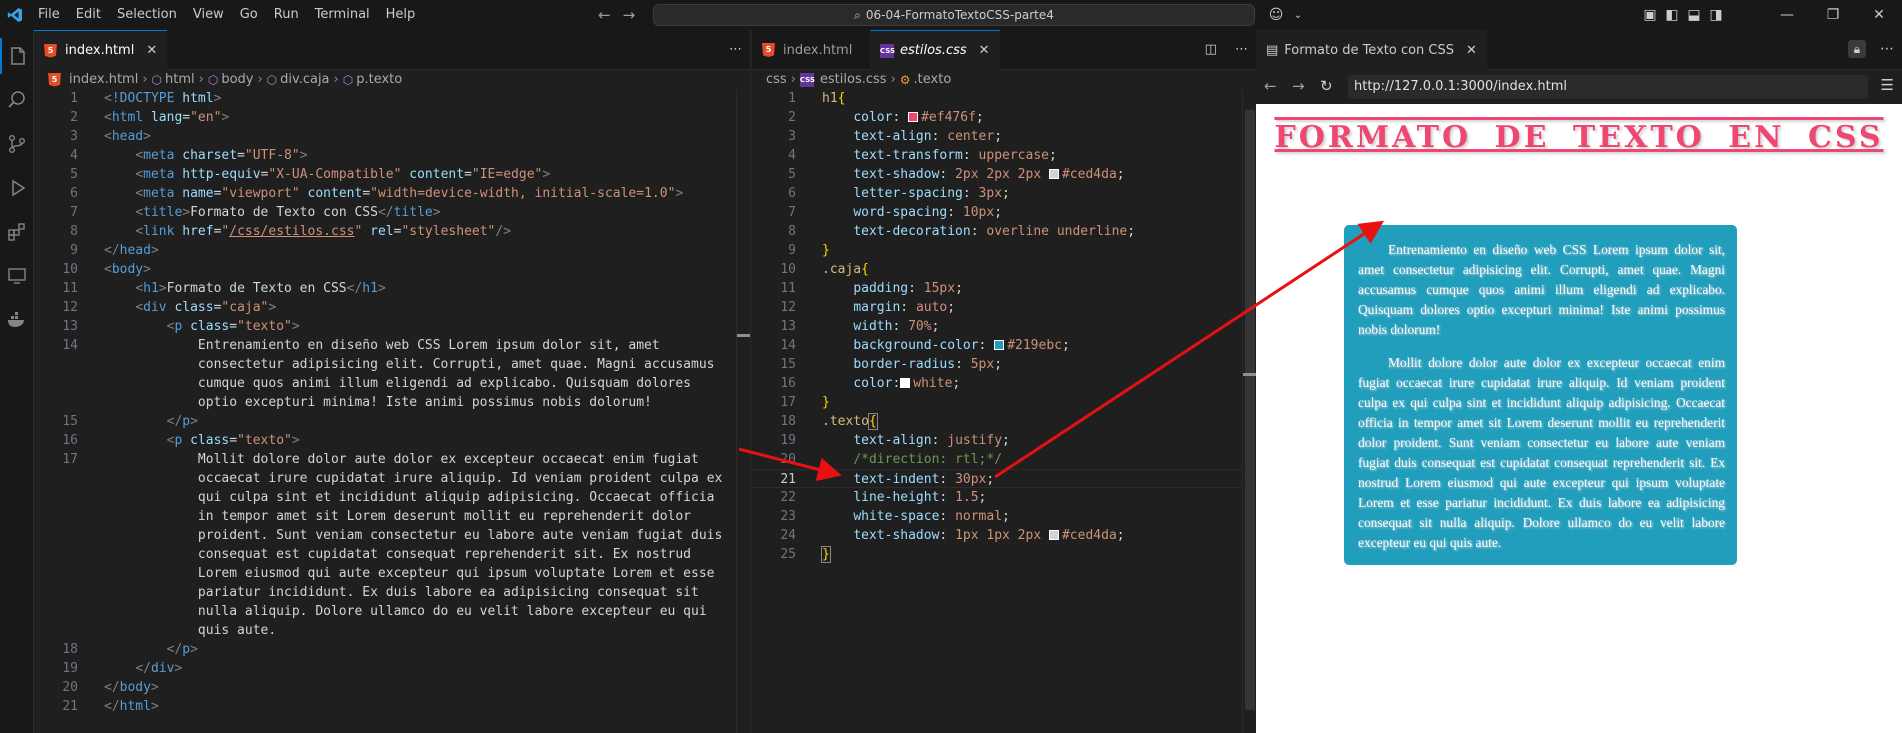  What do you see at coordinates (1672, 15) in the screenshot?
I see `toggle-sidebar-icon: ◧` at bounding box center [1672, 15].